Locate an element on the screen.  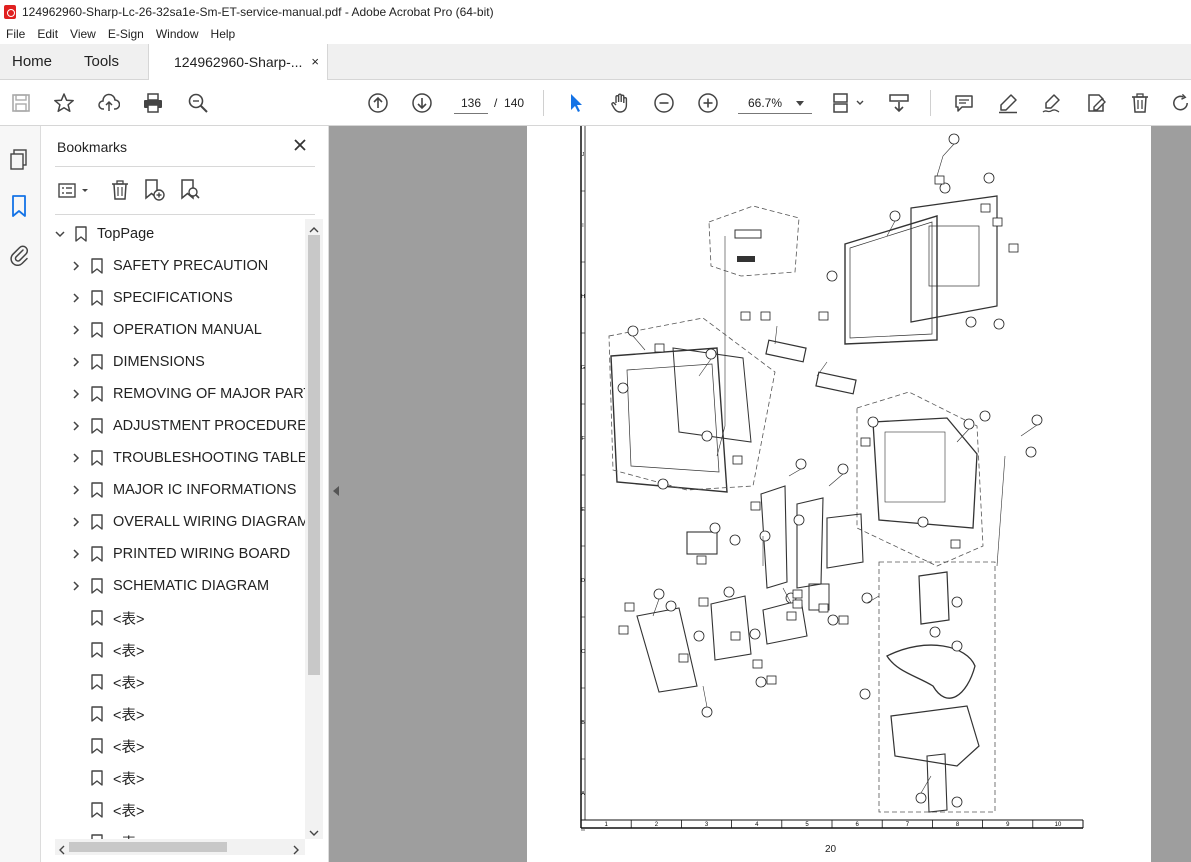
fit-page-icon is located at coordinates (848, 103).